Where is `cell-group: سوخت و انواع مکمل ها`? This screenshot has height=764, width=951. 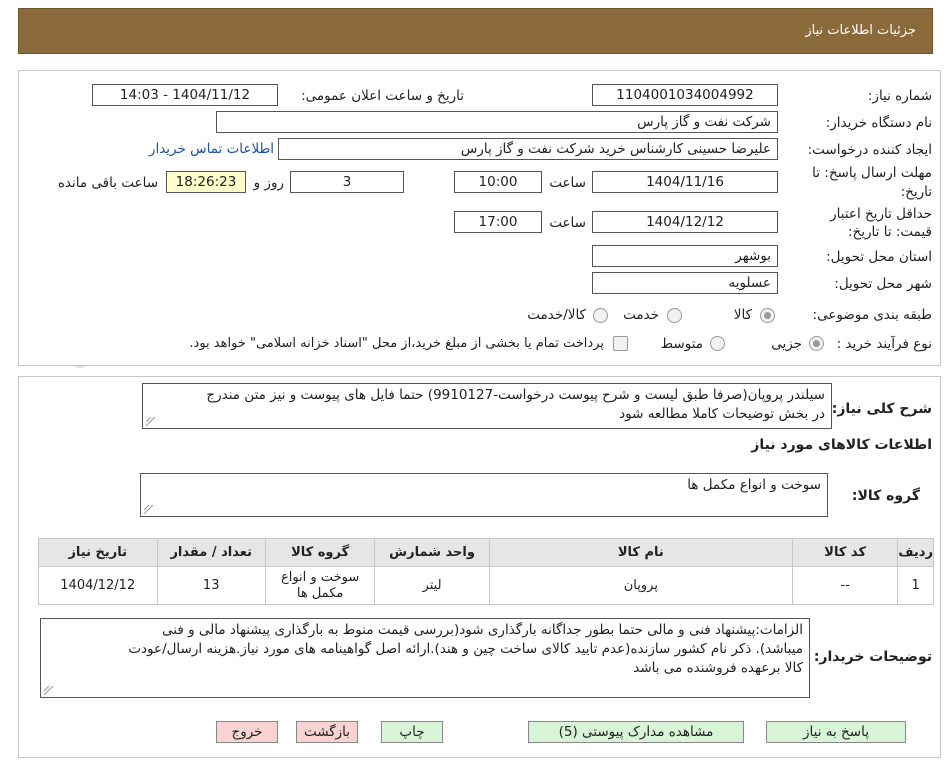 cell-group: سوخت و انواع مکمل ها is located at coordinates (320, 585).